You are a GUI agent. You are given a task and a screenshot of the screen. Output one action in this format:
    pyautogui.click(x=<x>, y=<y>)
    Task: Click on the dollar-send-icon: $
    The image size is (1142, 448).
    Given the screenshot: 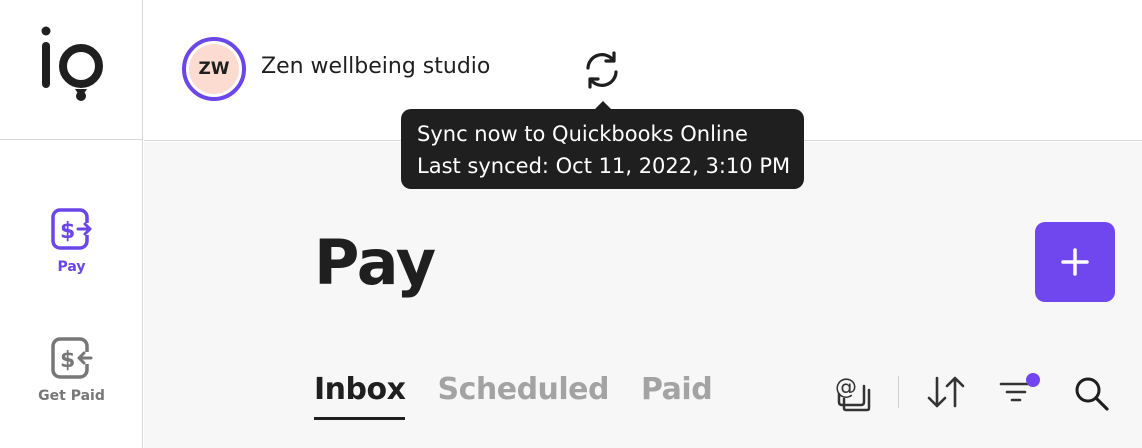 What is the action you would take?
    pyautogui.click(x=71, y=229)
    